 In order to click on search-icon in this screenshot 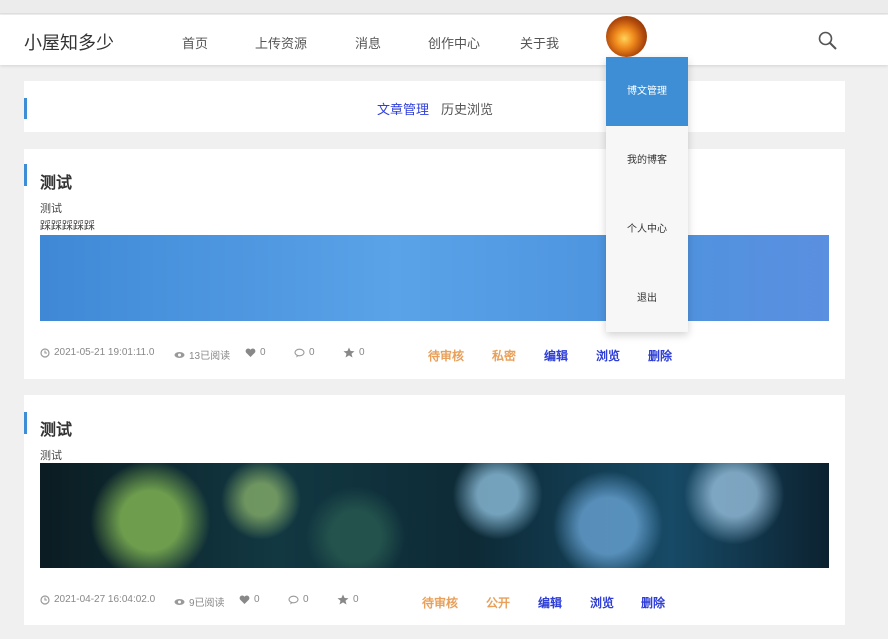, I will do `click(828, 41)`.